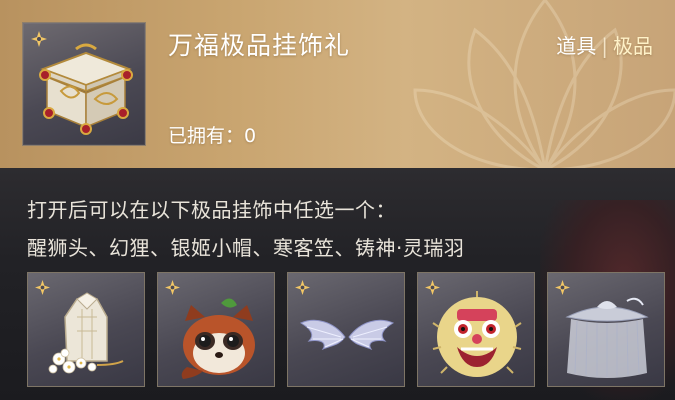 Image resolution: width=675 pixels, height=400 pixels. I want to click on raccoon-pet-icon, so click(218, 338).